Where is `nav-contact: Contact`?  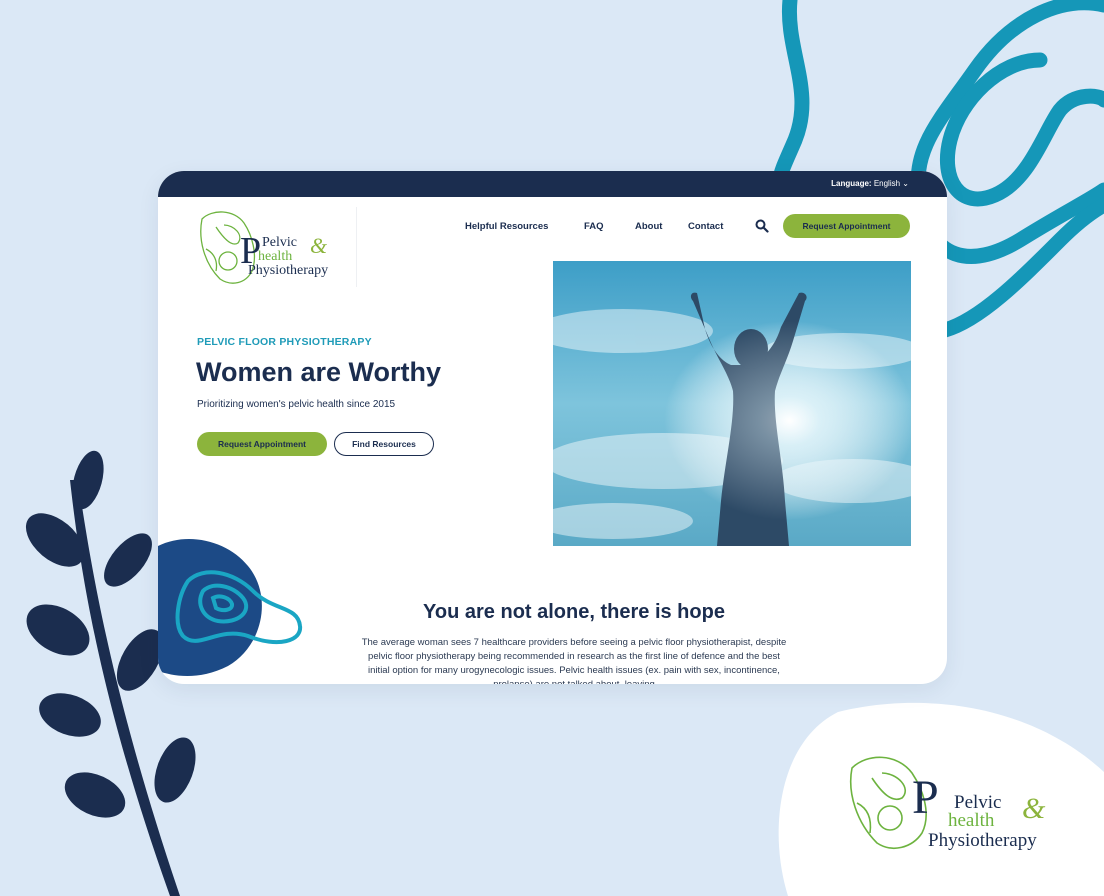 nav-contact: Contact is located at coordinates (705, 226).